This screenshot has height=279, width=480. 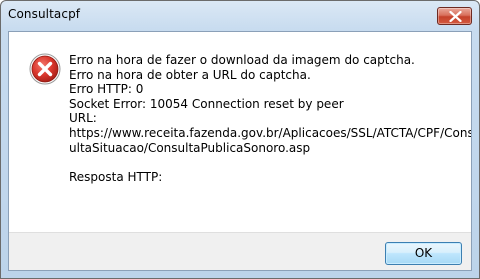 What do you see at coordinates (116, 176) in the screenshot?
I see `message-line-9: Resposta HTTP:` at bounding box center [116, 176].